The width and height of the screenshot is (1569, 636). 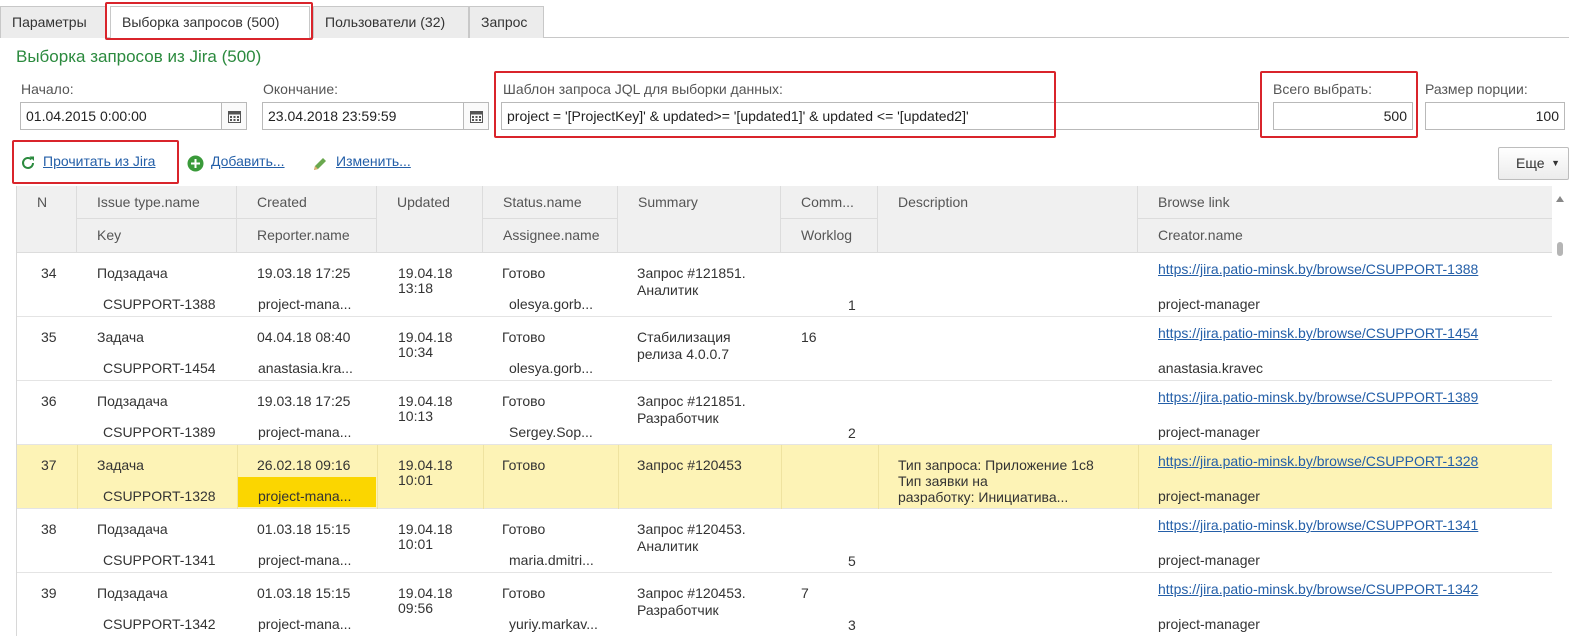 I want to click on header-created: Created, so click(x=307, y=202).